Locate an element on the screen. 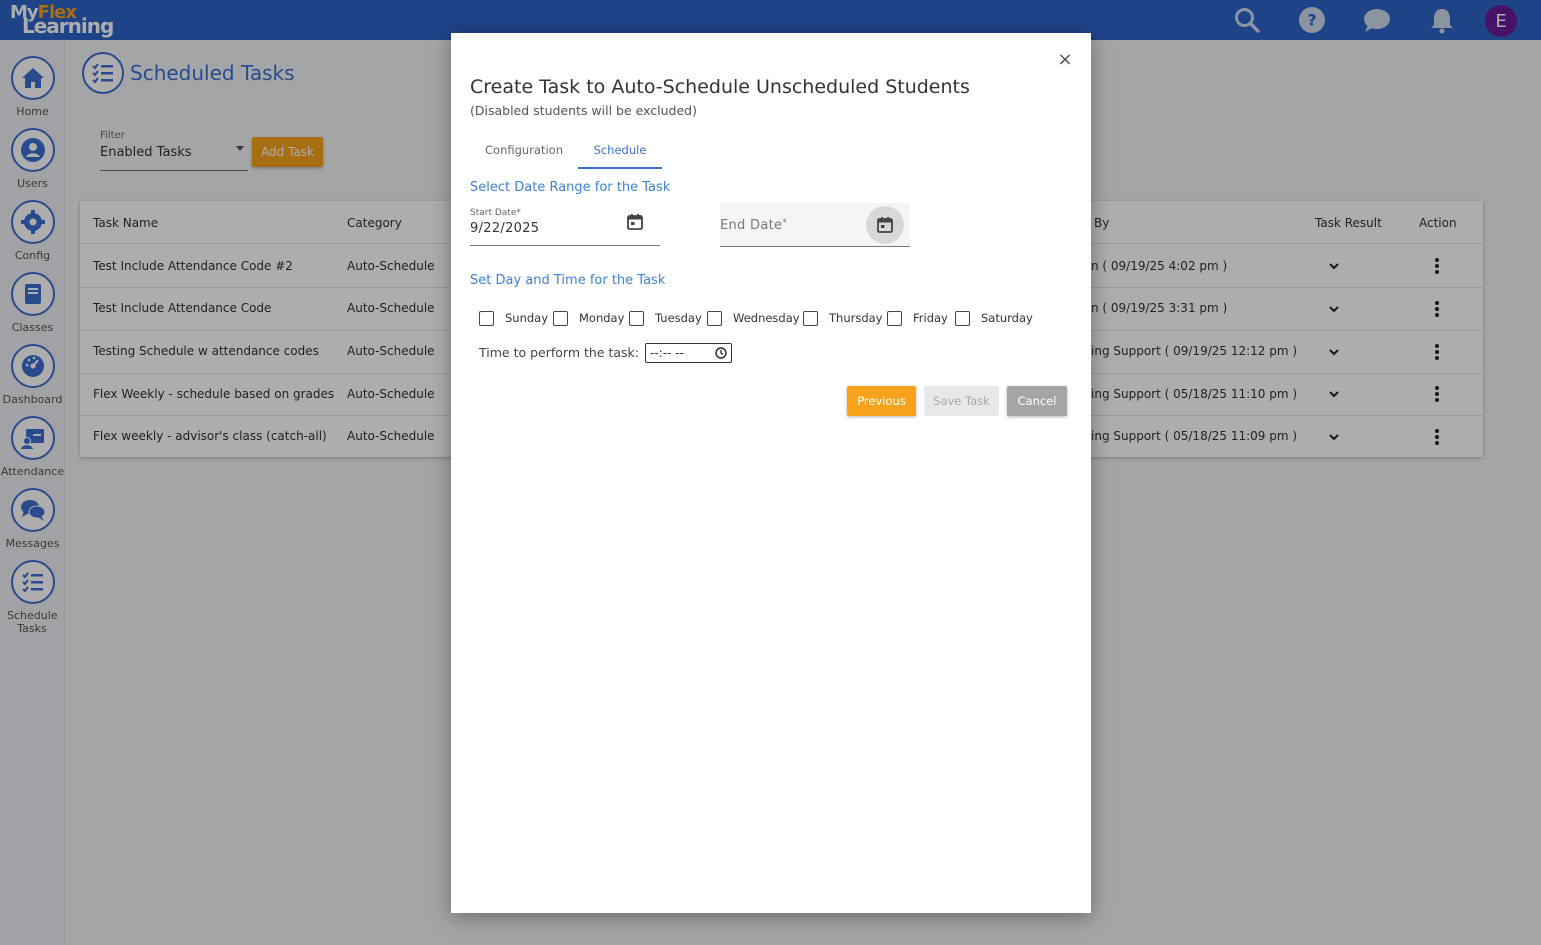  date-range-title: Select Date Range for the Task is located at coordinates (570, 187).